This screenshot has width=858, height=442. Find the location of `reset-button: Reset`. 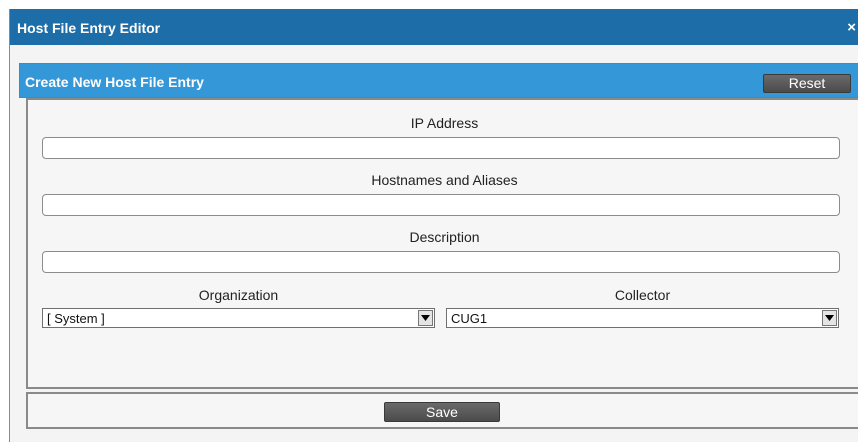

reset-button: Reset is located at coordinates (807, 83).